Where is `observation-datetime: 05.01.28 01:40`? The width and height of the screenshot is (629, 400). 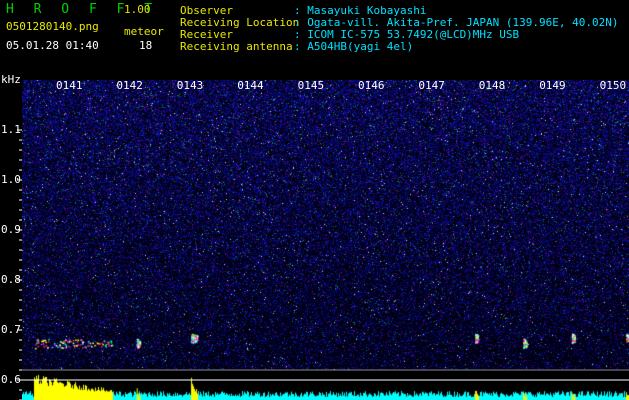 observation-datetime: 05.01.28 01:40 is located at coordinates (52, 45).